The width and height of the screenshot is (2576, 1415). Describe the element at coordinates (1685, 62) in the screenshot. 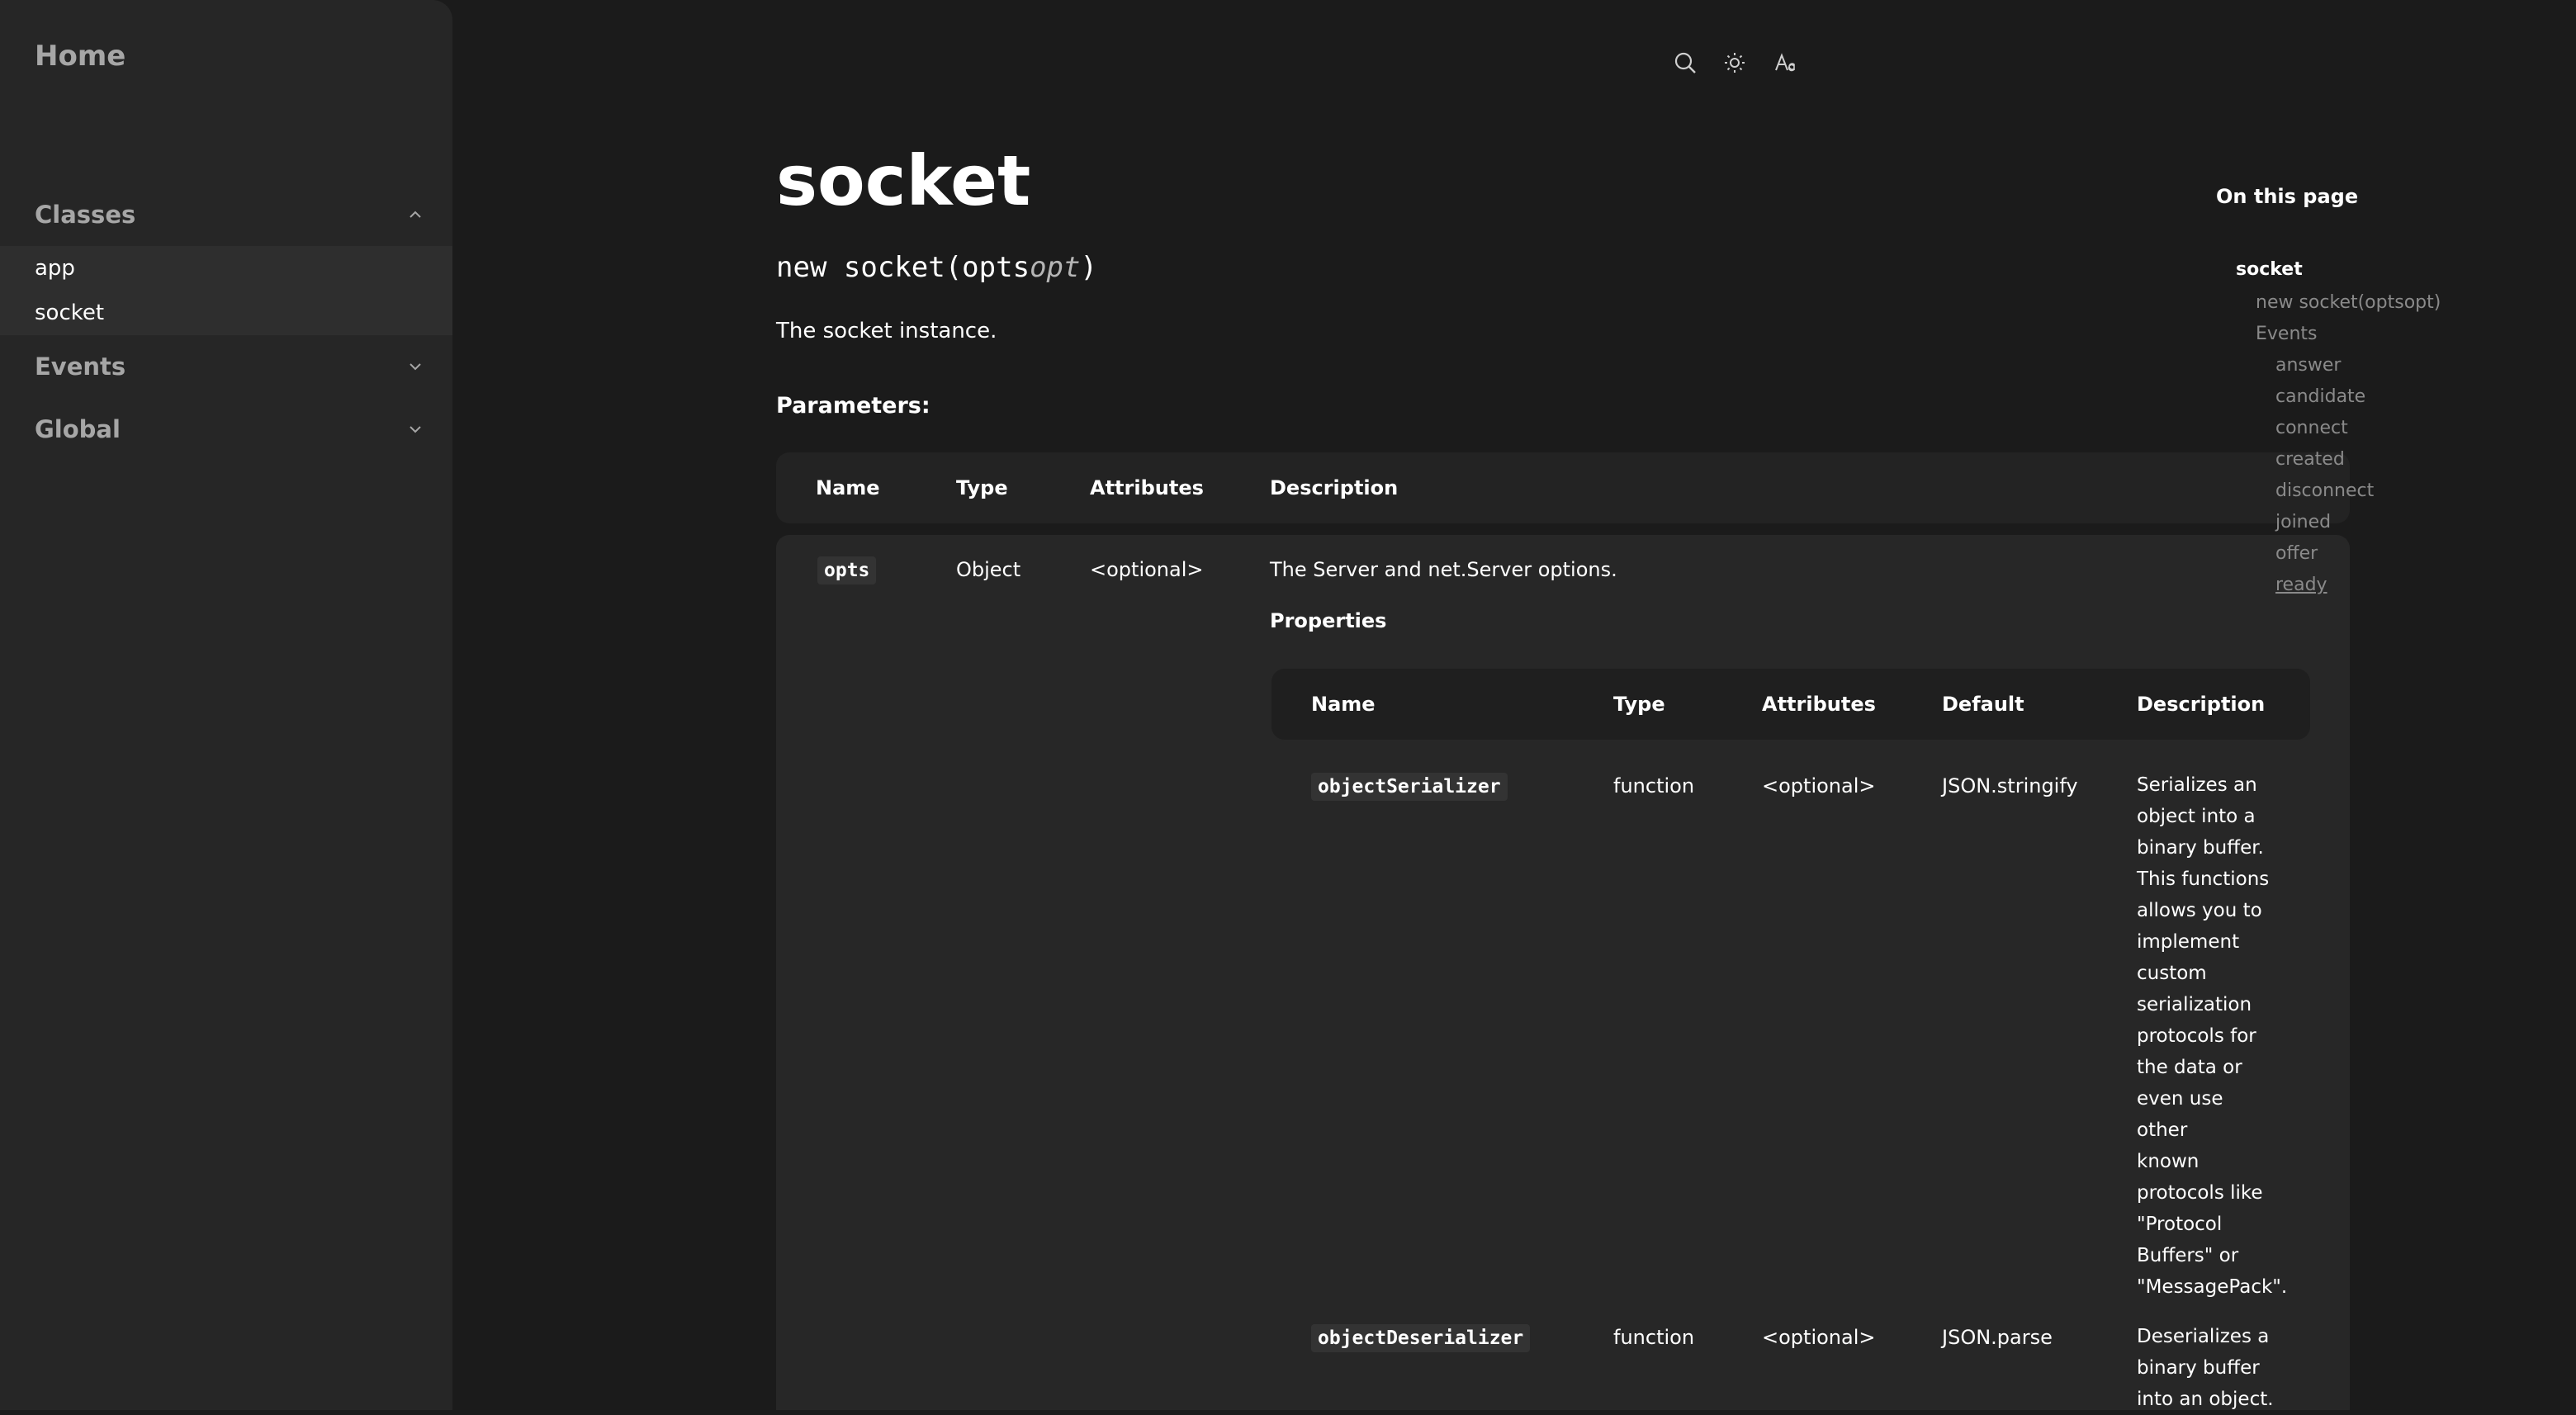

I see `search-icon` at that location.